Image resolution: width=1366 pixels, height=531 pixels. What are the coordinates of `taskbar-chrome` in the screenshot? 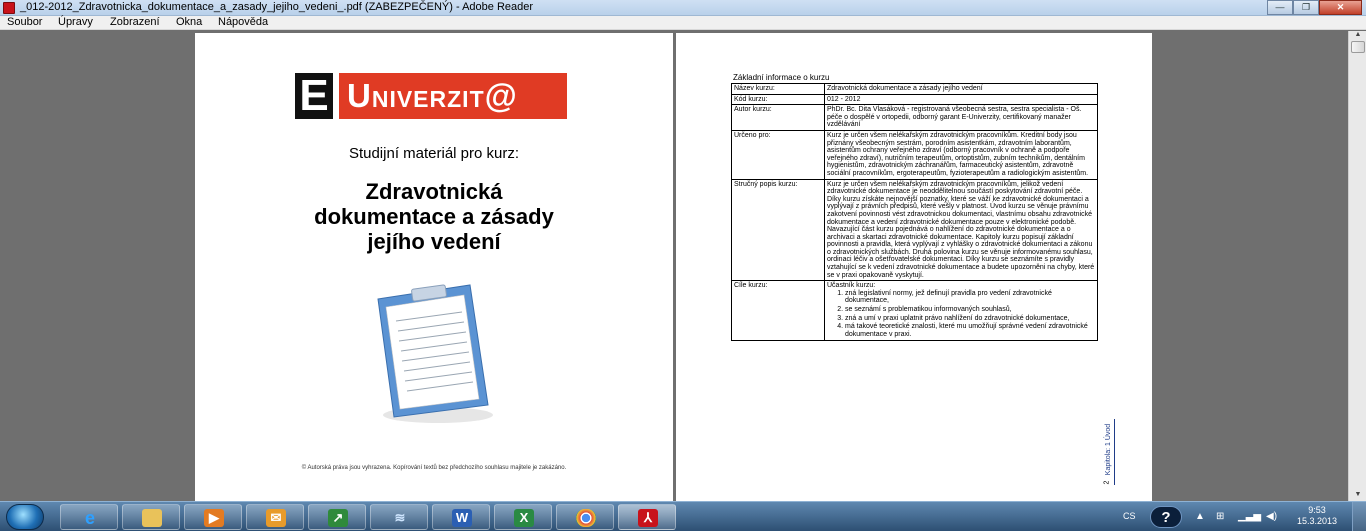 It's located at (585, 517).